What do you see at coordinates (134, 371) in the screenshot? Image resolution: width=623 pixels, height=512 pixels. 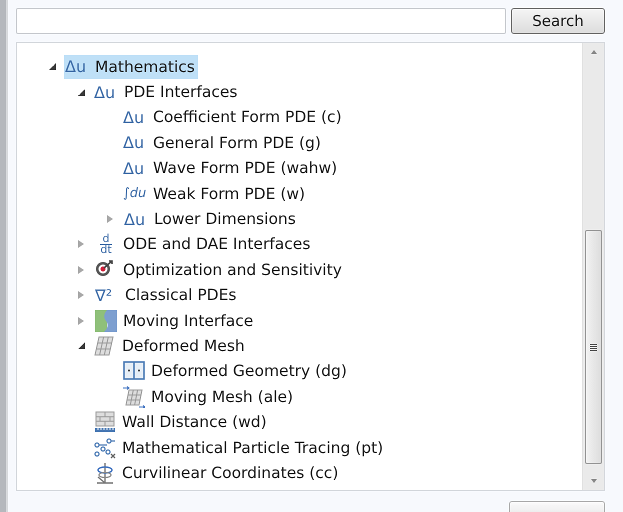 I see `split-panel-icon` at bounding box center [134, 371].